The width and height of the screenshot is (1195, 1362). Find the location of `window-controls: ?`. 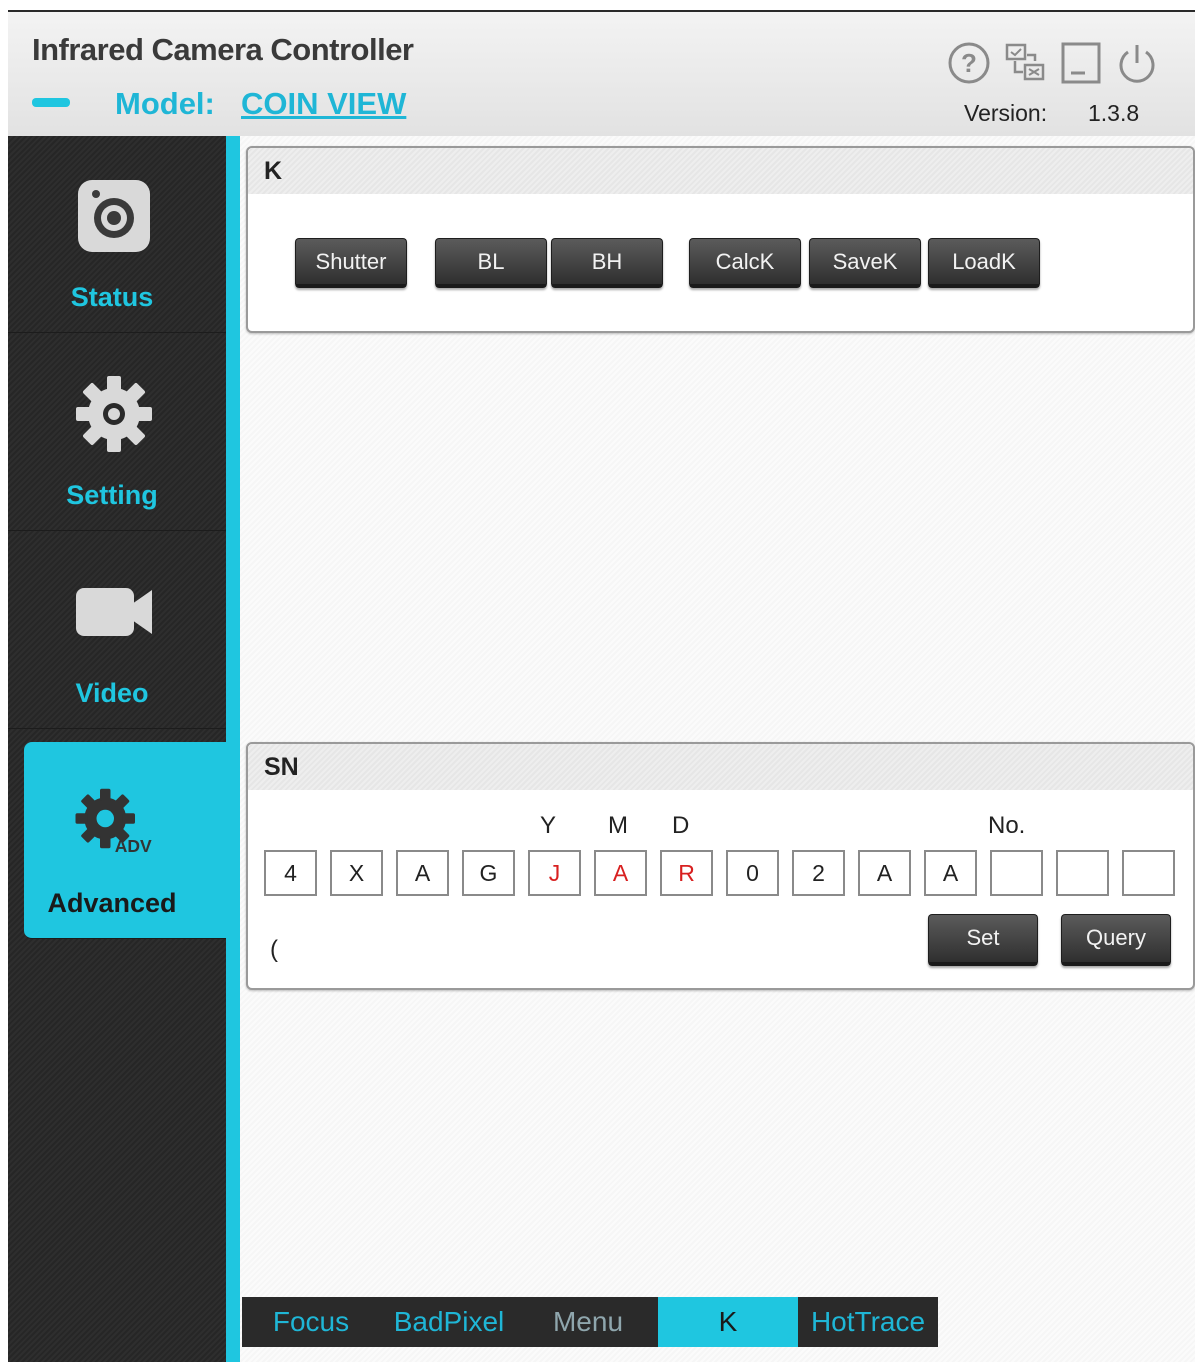

window-controls: ? is located at coordinates (1053, 63).